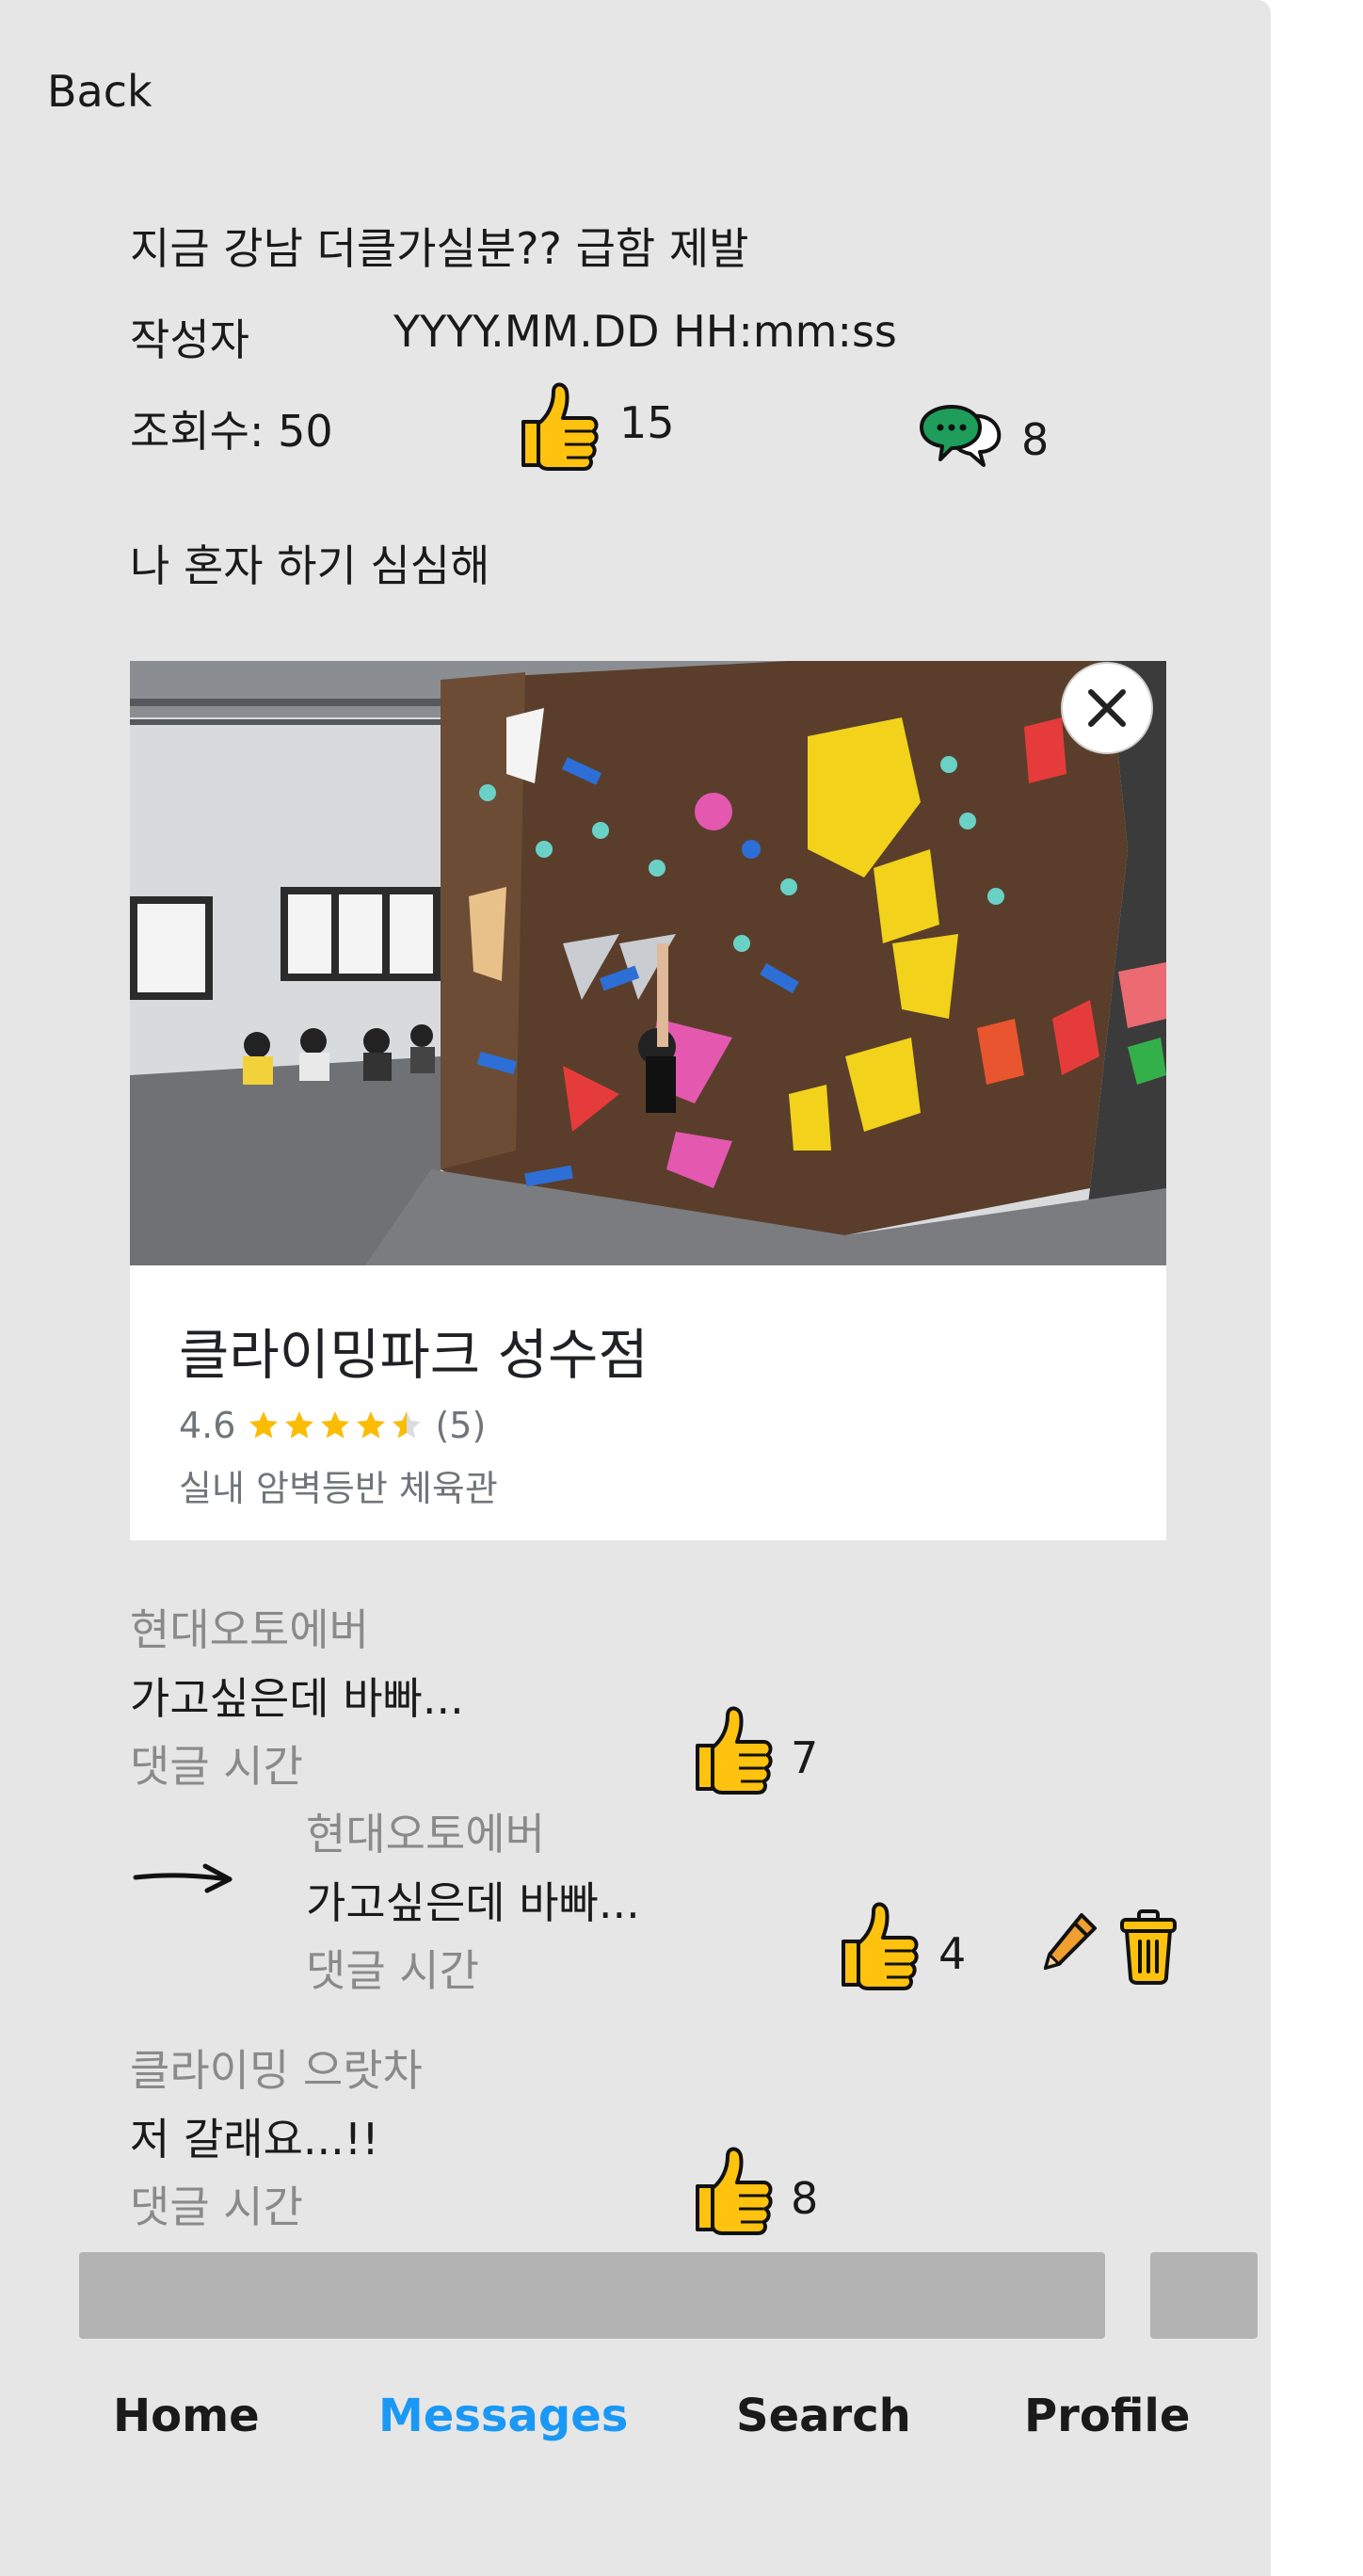 This screenshot has width=1363, height=2576. Describe the element at coordinates (183, 1878) in the screenshot. I see `reply-arrow-icon` at that location.